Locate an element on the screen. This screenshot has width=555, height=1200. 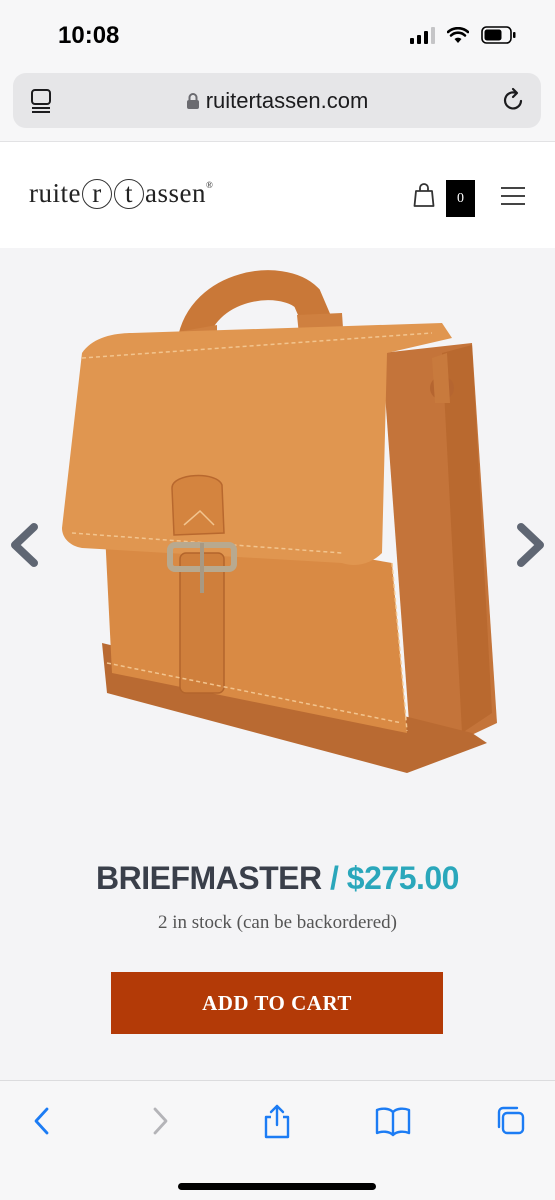
tabs-icon is located at coordinates (511, 1121).